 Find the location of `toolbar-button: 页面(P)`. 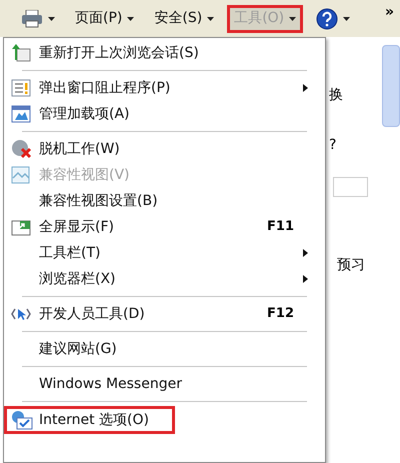

toolbar-button: 页面(P) is located at coordinates (105, 18).